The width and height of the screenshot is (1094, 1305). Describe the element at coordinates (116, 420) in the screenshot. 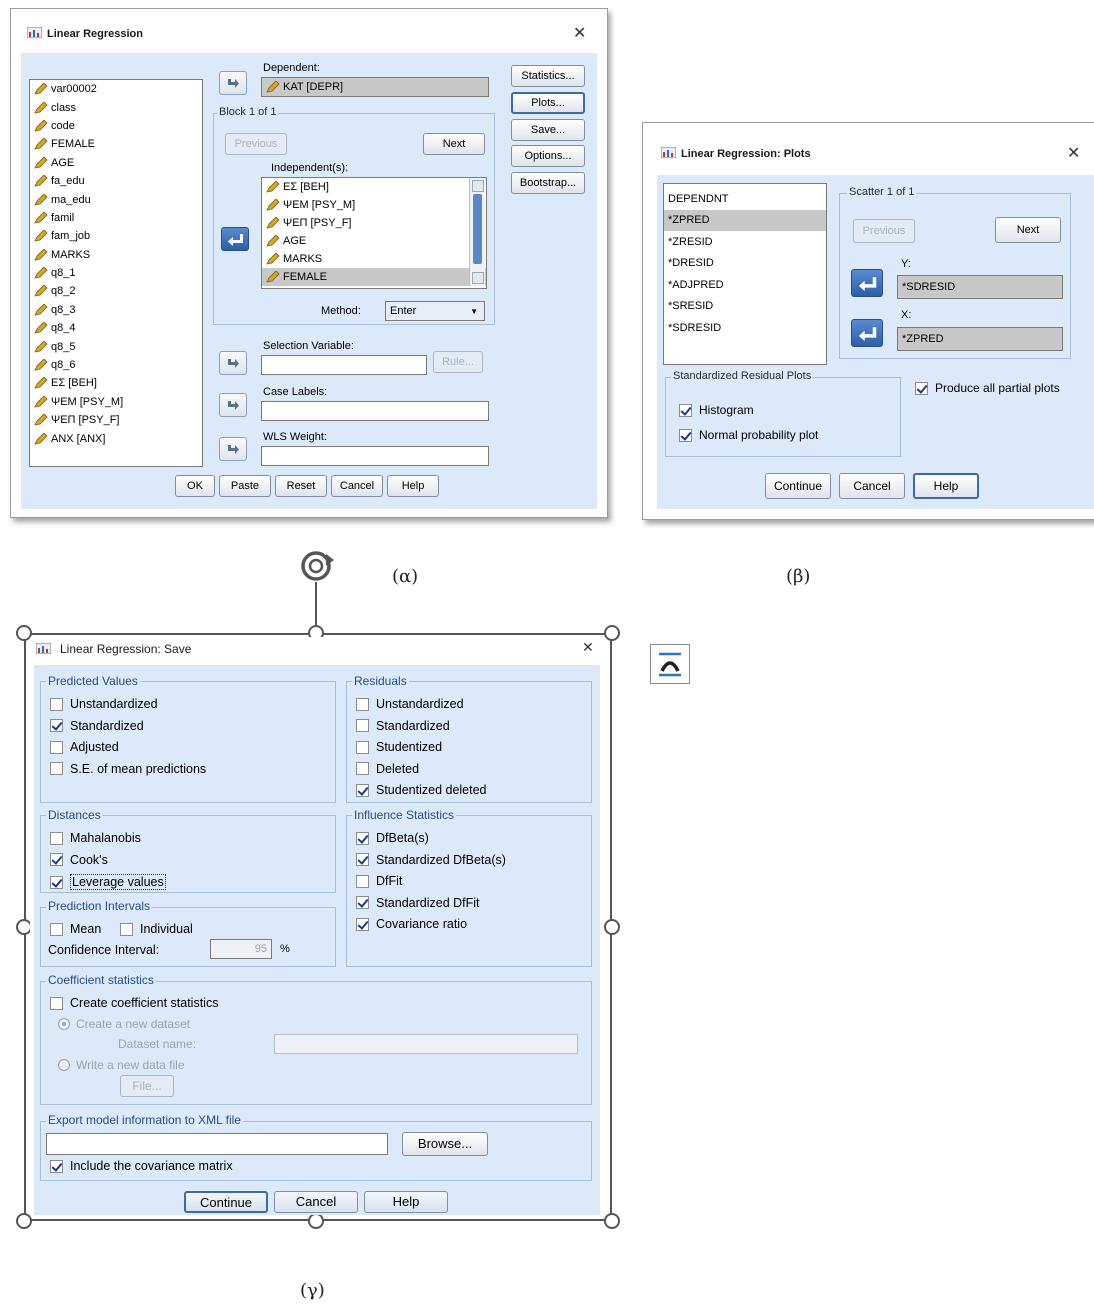

I see `variable-item: ΨΕΠ [PSY_F]` at that location.